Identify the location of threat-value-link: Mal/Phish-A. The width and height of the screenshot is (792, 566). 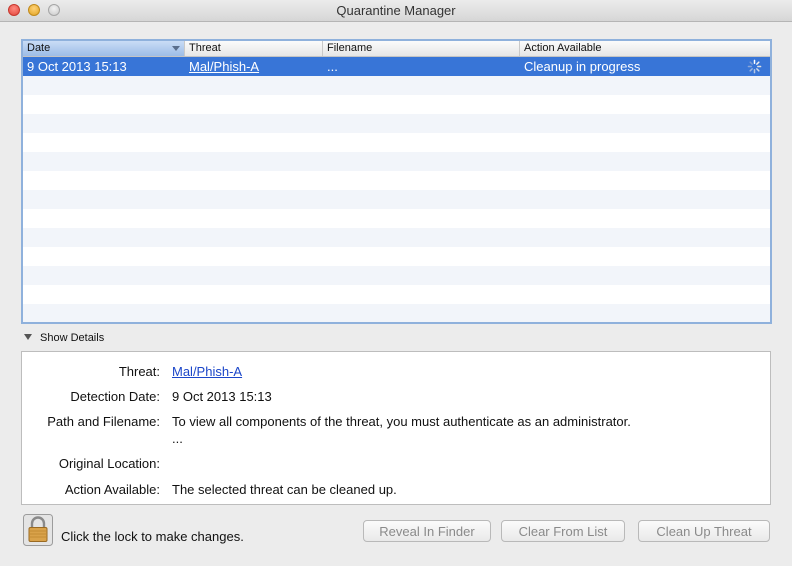
(207, 371).